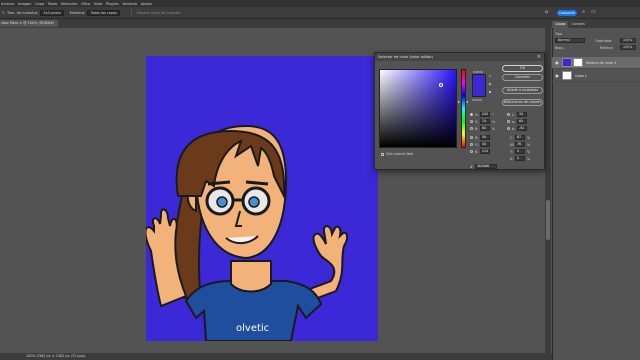 Image resolution: width=640 pixels, height=360 pixels. I want to click on layer-row: ● Relleno de color 1, so click(596, 63).